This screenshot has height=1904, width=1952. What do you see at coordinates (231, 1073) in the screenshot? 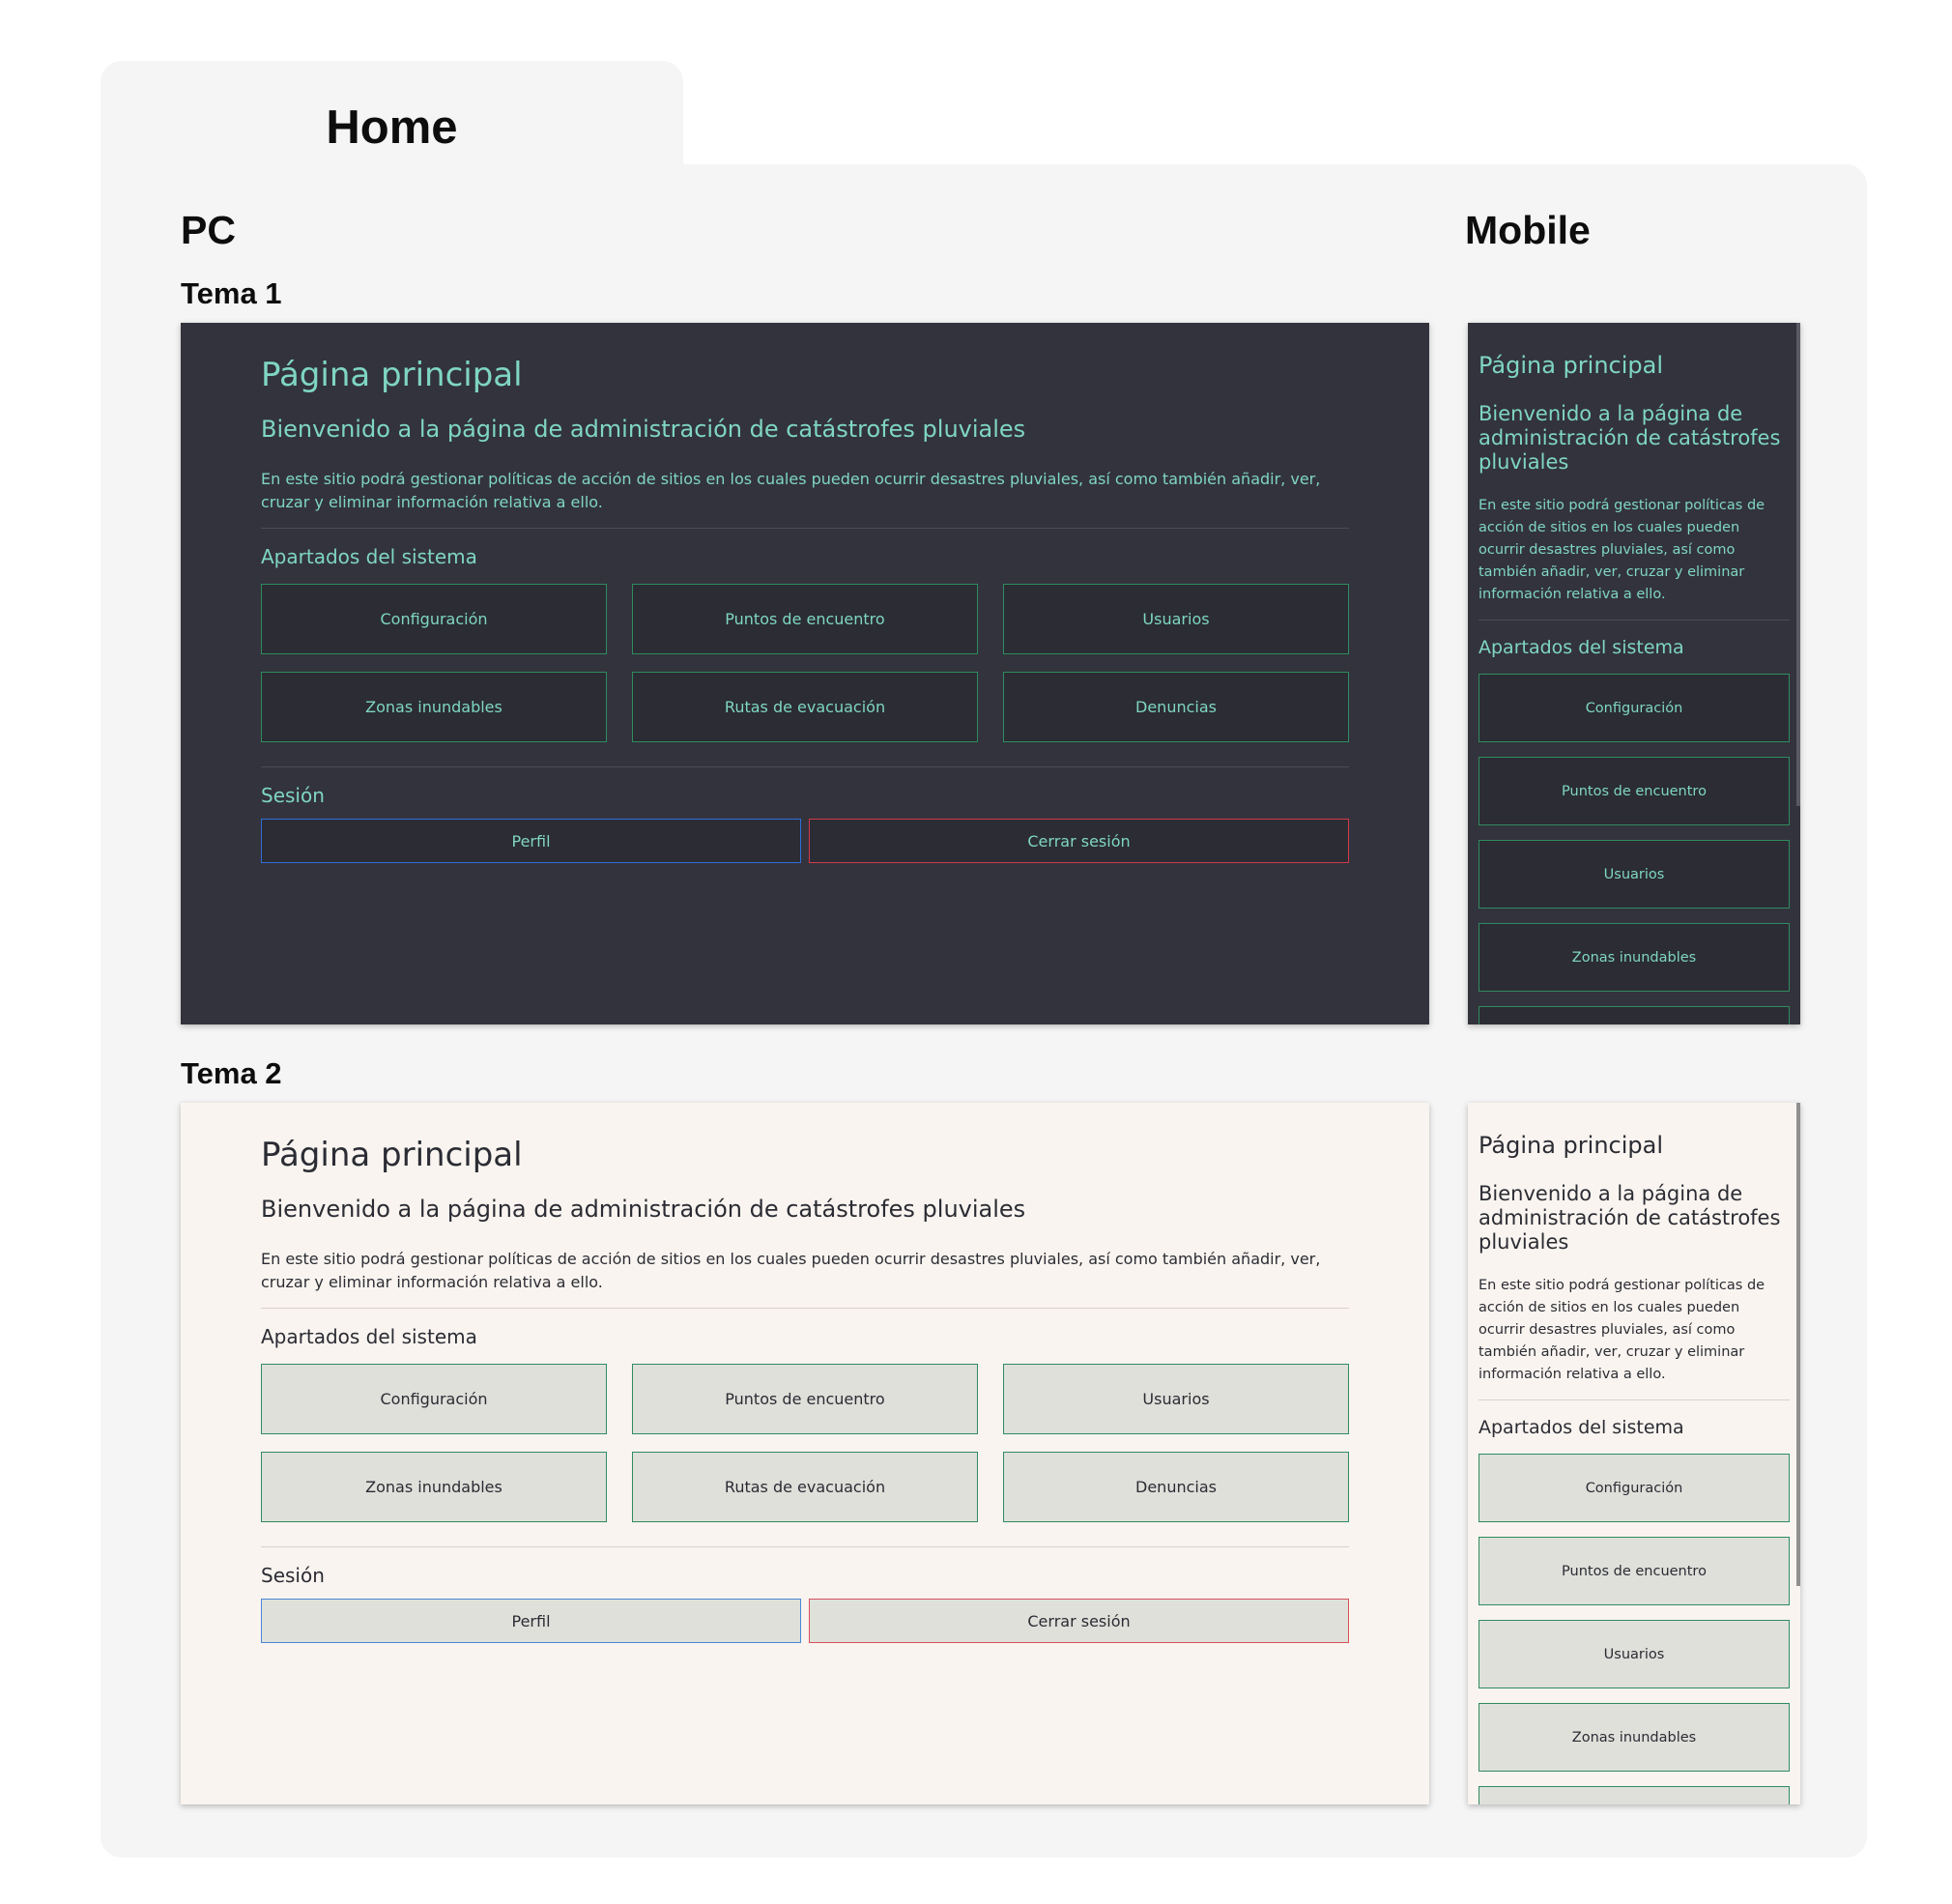
I see `theme2-label: Tema 2` at bounding box center [231, 1073].